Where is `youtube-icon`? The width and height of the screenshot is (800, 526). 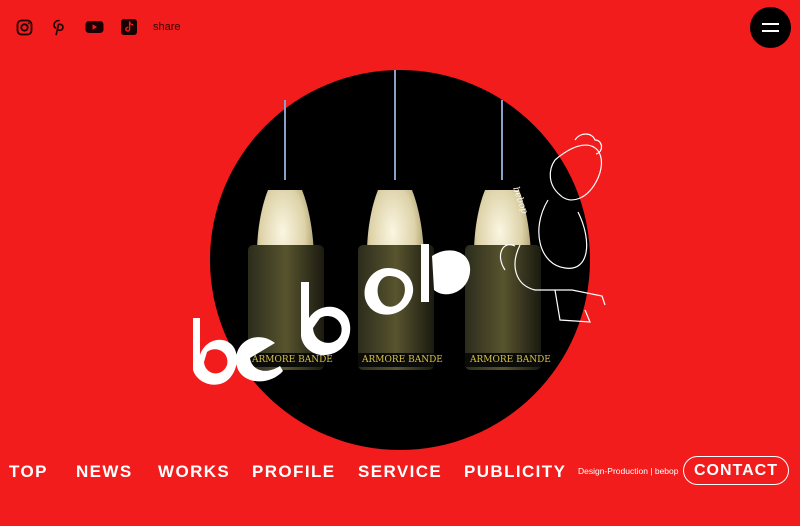
youtube-icon is located at coordinates (94, 27).